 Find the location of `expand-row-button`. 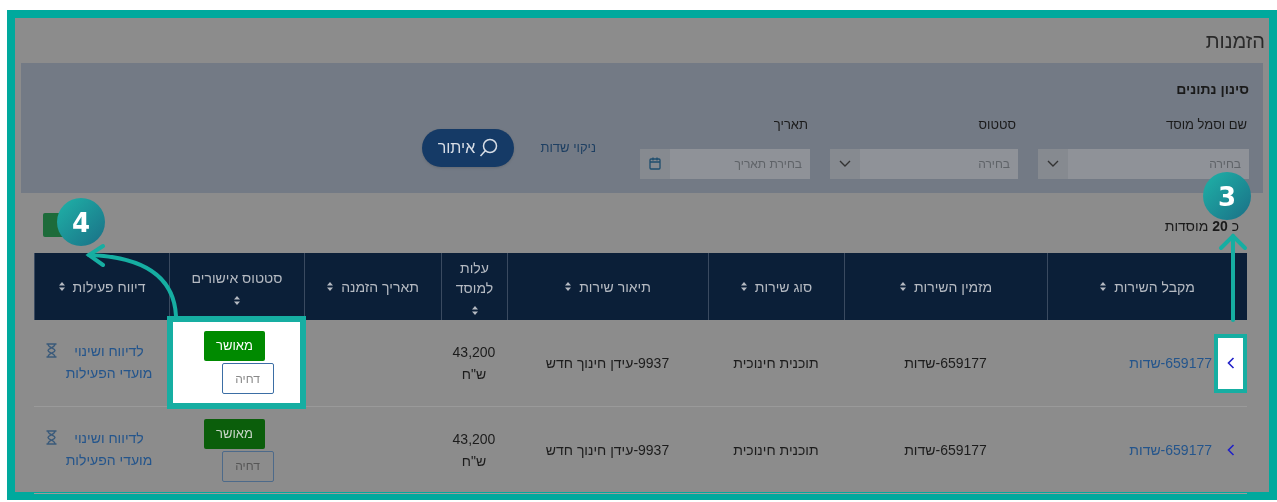

expand-row-button is located at coordinates (1230, 363).